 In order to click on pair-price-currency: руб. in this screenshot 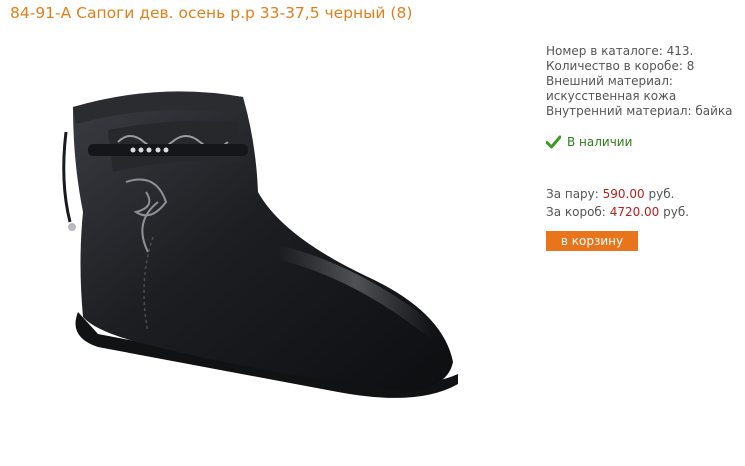, I will do `click(661, 194)`.